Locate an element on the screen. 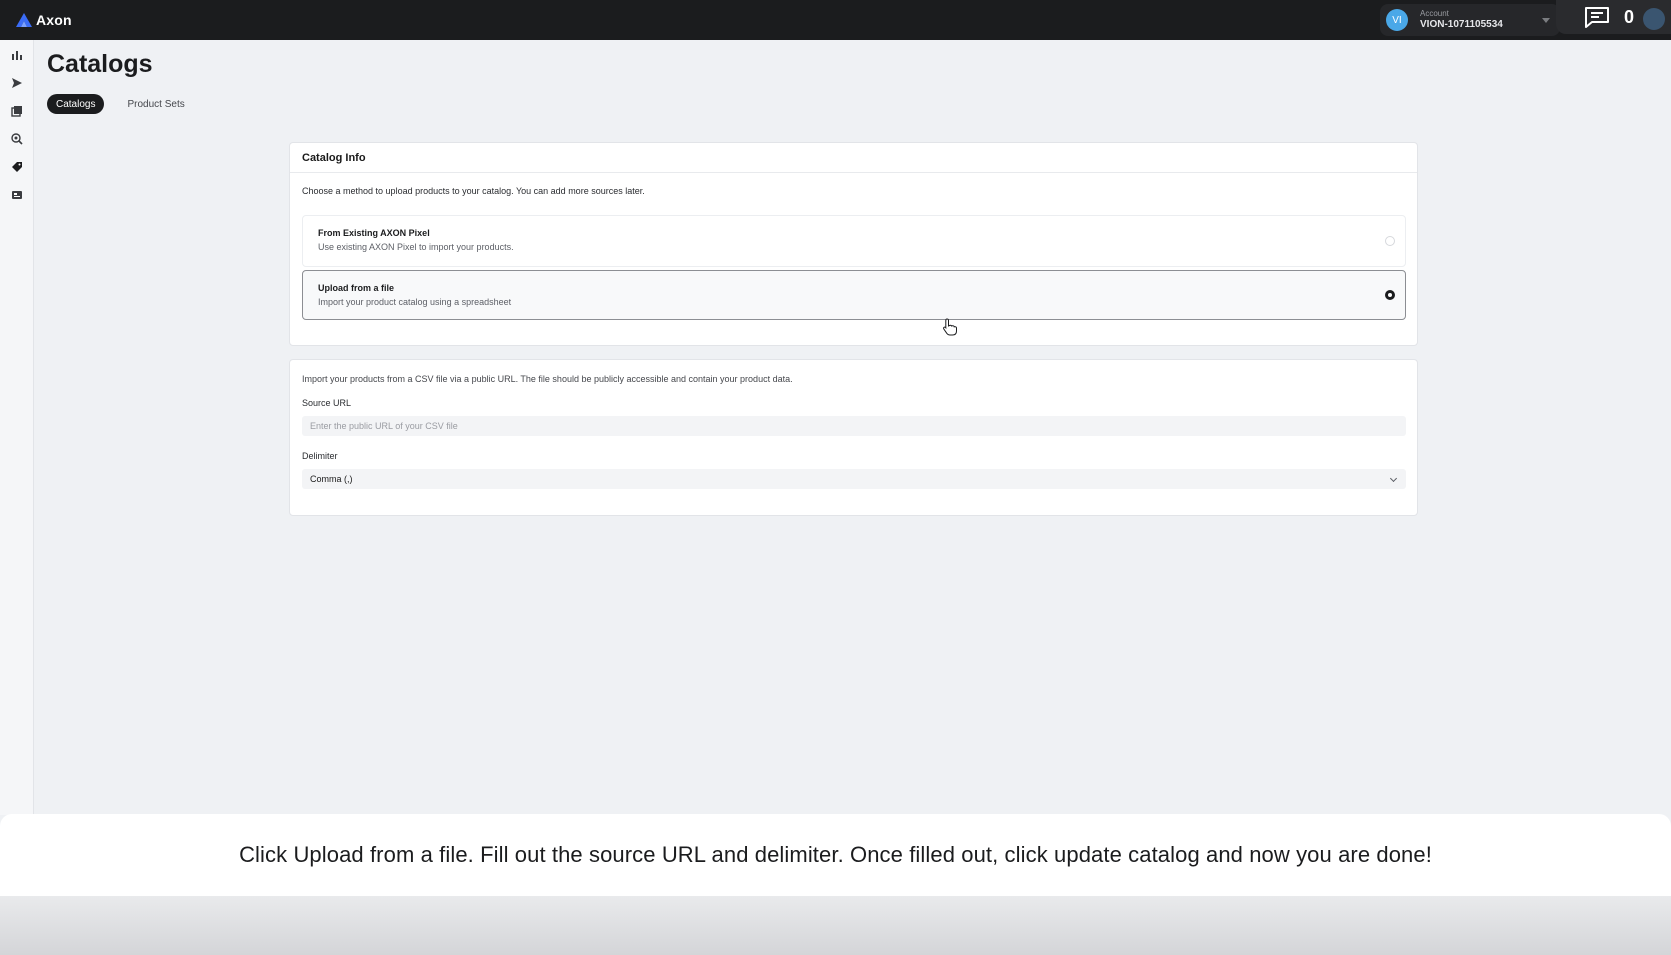 Image resolution: width=1671 pixels, height=955 pixels. hand-cursor-icon is located at coordinates (950, 327).